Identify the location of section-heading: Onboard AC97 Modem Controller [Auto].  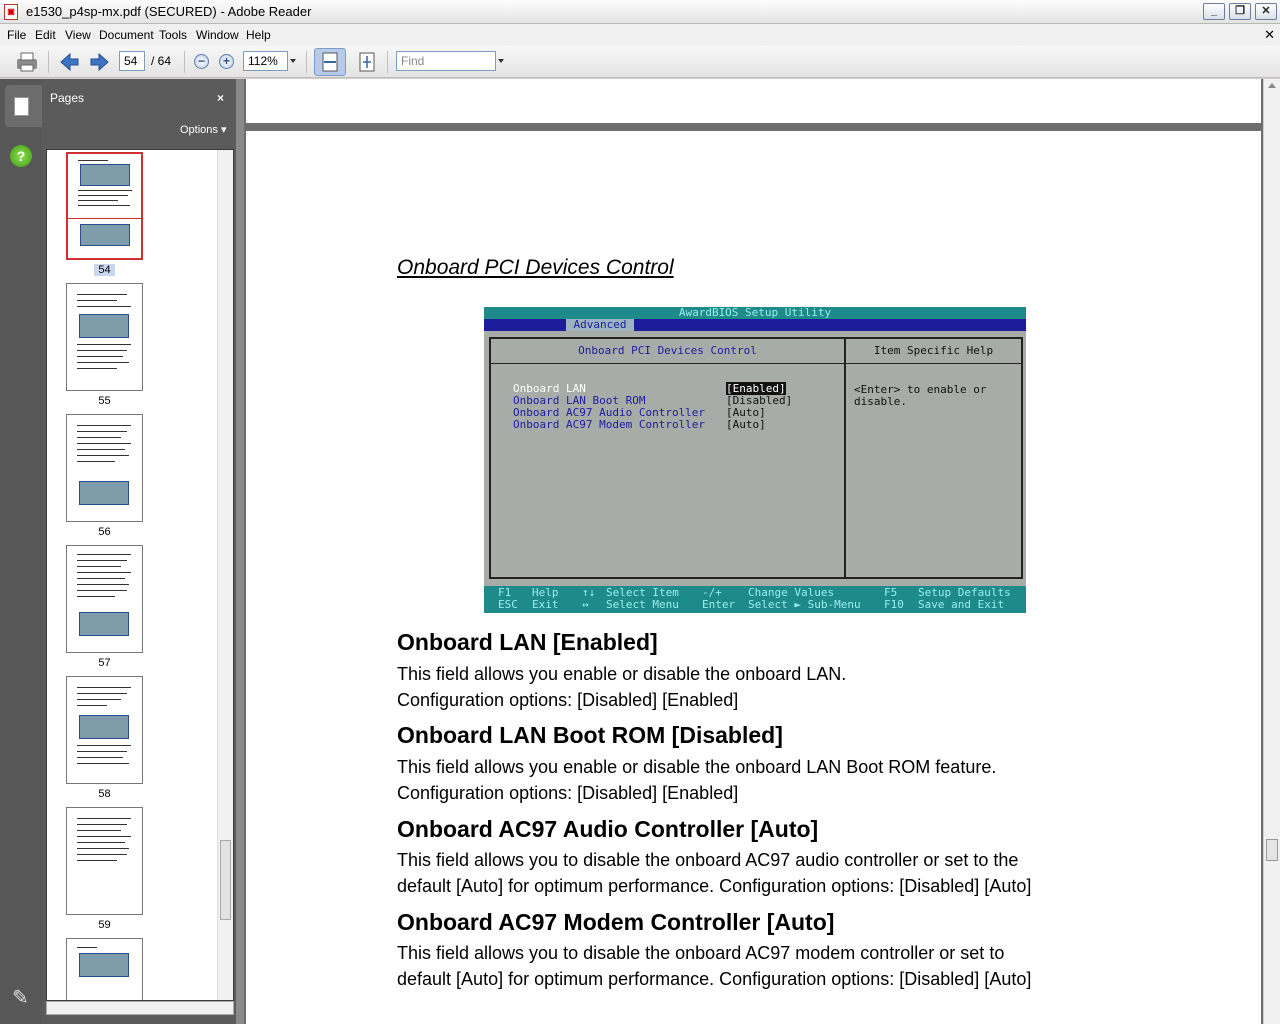
(616, 922).